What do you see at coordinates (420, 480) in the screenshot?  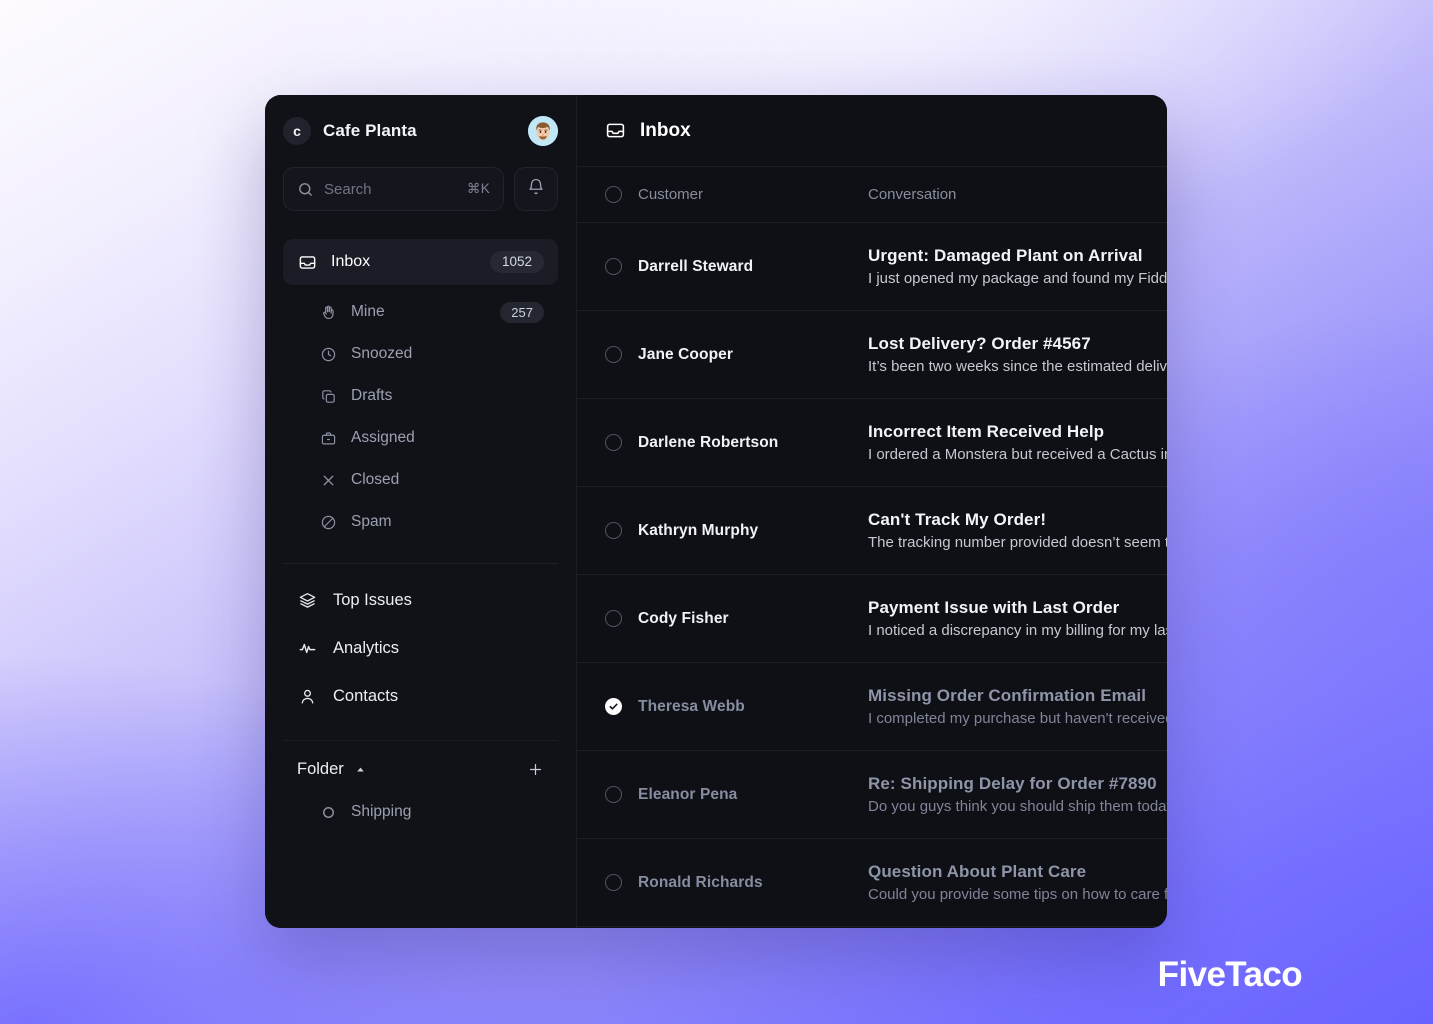 I see `sidebar-item-closed: Closed` at bounding box center [420, 480].